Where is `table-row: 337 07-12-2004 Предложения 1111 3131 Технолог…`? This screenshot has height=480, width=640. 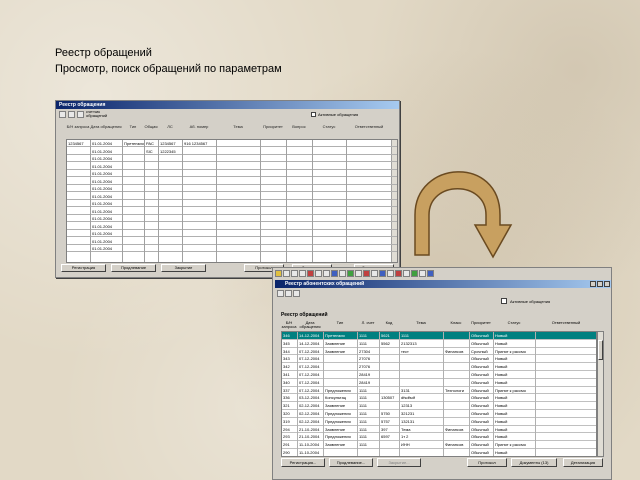
table-row: 337 07-12-2004 Предложения 1111 3131 Технолог… is located at coordinates (439, 391).